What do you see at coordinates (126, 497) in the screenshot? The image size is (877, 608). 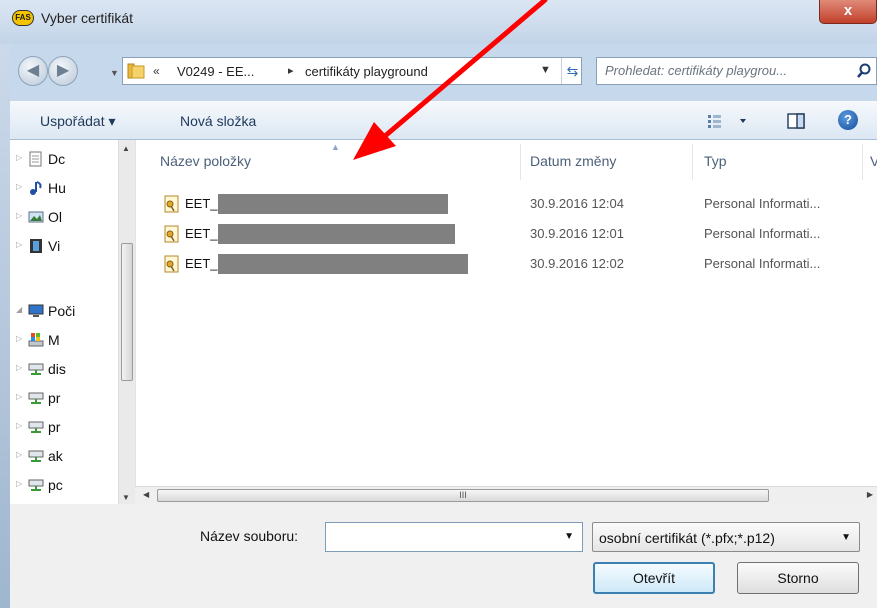 I see `scroll-down-icon: ▼` at bounding box center [126, 497].